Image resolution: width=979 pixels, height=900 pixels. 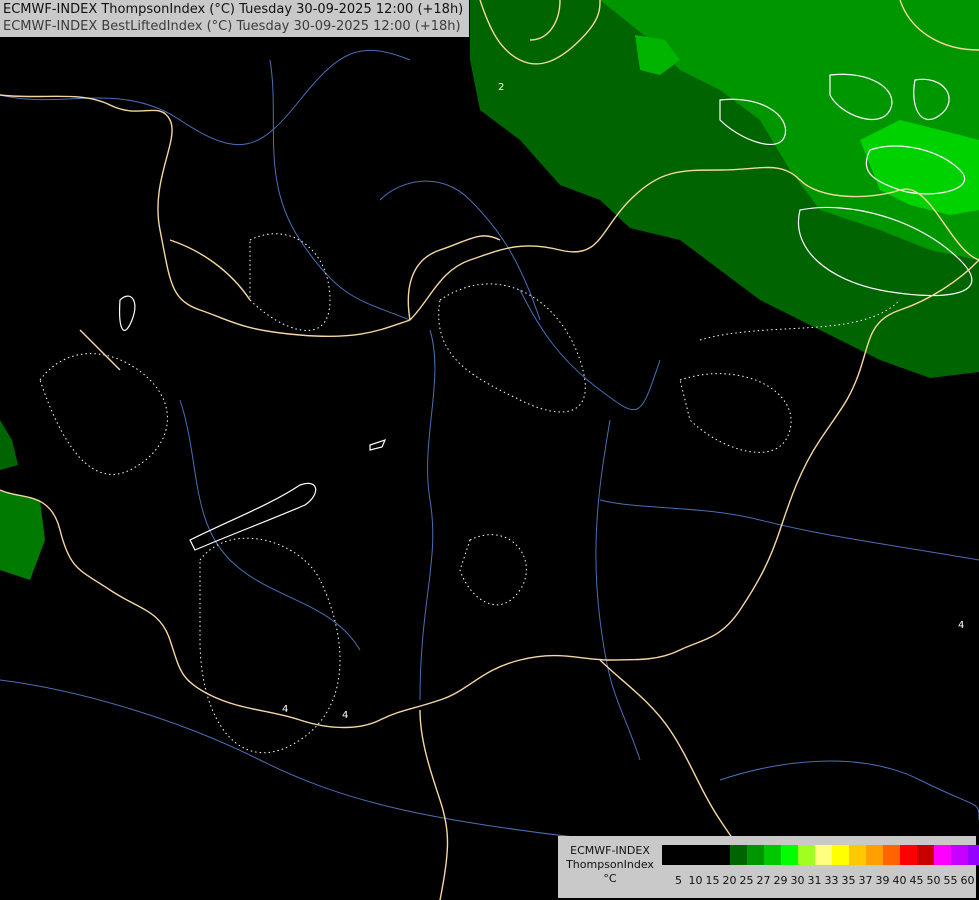 What do you see at coordinates (823, 880) in the screenshot?
I see `legend-ticks: 5 10 15 20 25 27 29 30 31 33 35 37 39 40 45 50 55 60` at bounding box center [823, 880].